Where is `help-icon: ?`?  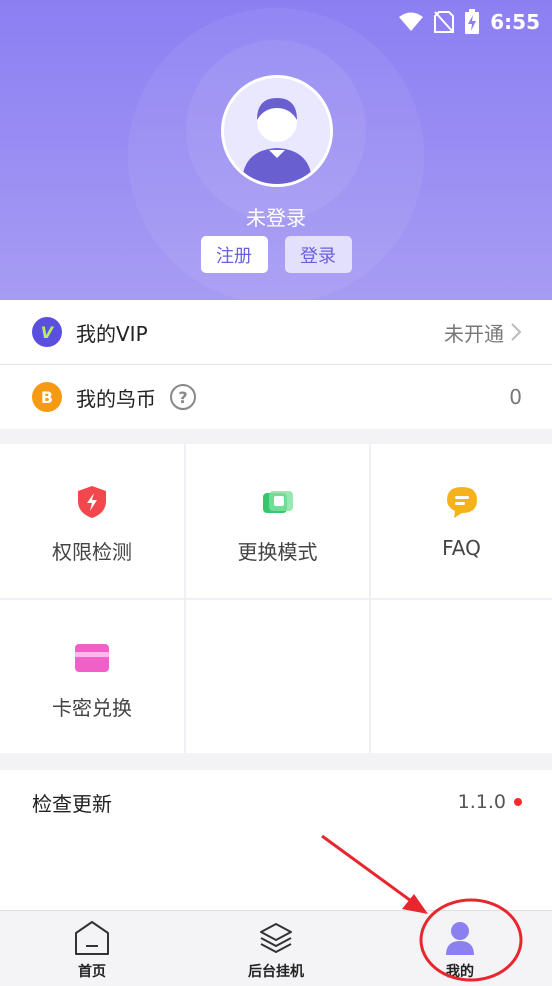
help-icon: ? is located at coordinates (183, 397).